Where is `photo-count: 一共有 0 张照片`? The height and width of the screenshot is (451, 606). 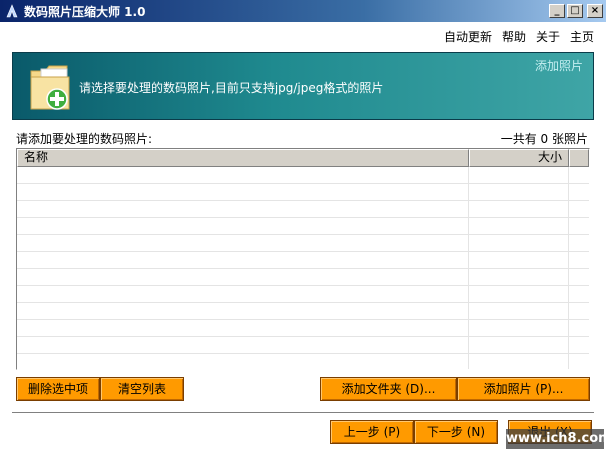 photo-count: 一共有 0 张照片 is located at coordinates (544, 139).